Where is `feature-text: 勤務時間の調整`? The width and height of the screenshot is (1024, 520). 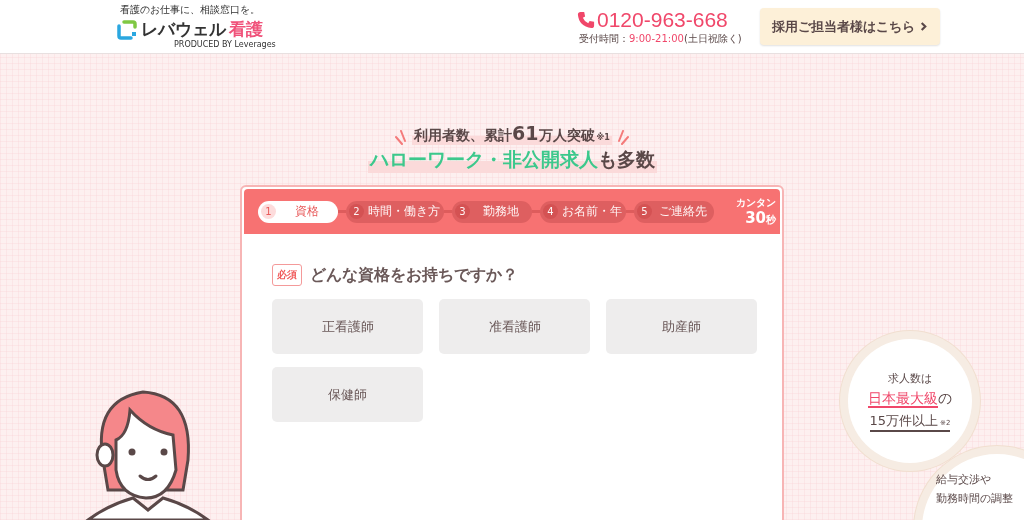
feature-text: 勤務時間の調整 is located at coordinates (974, 498).